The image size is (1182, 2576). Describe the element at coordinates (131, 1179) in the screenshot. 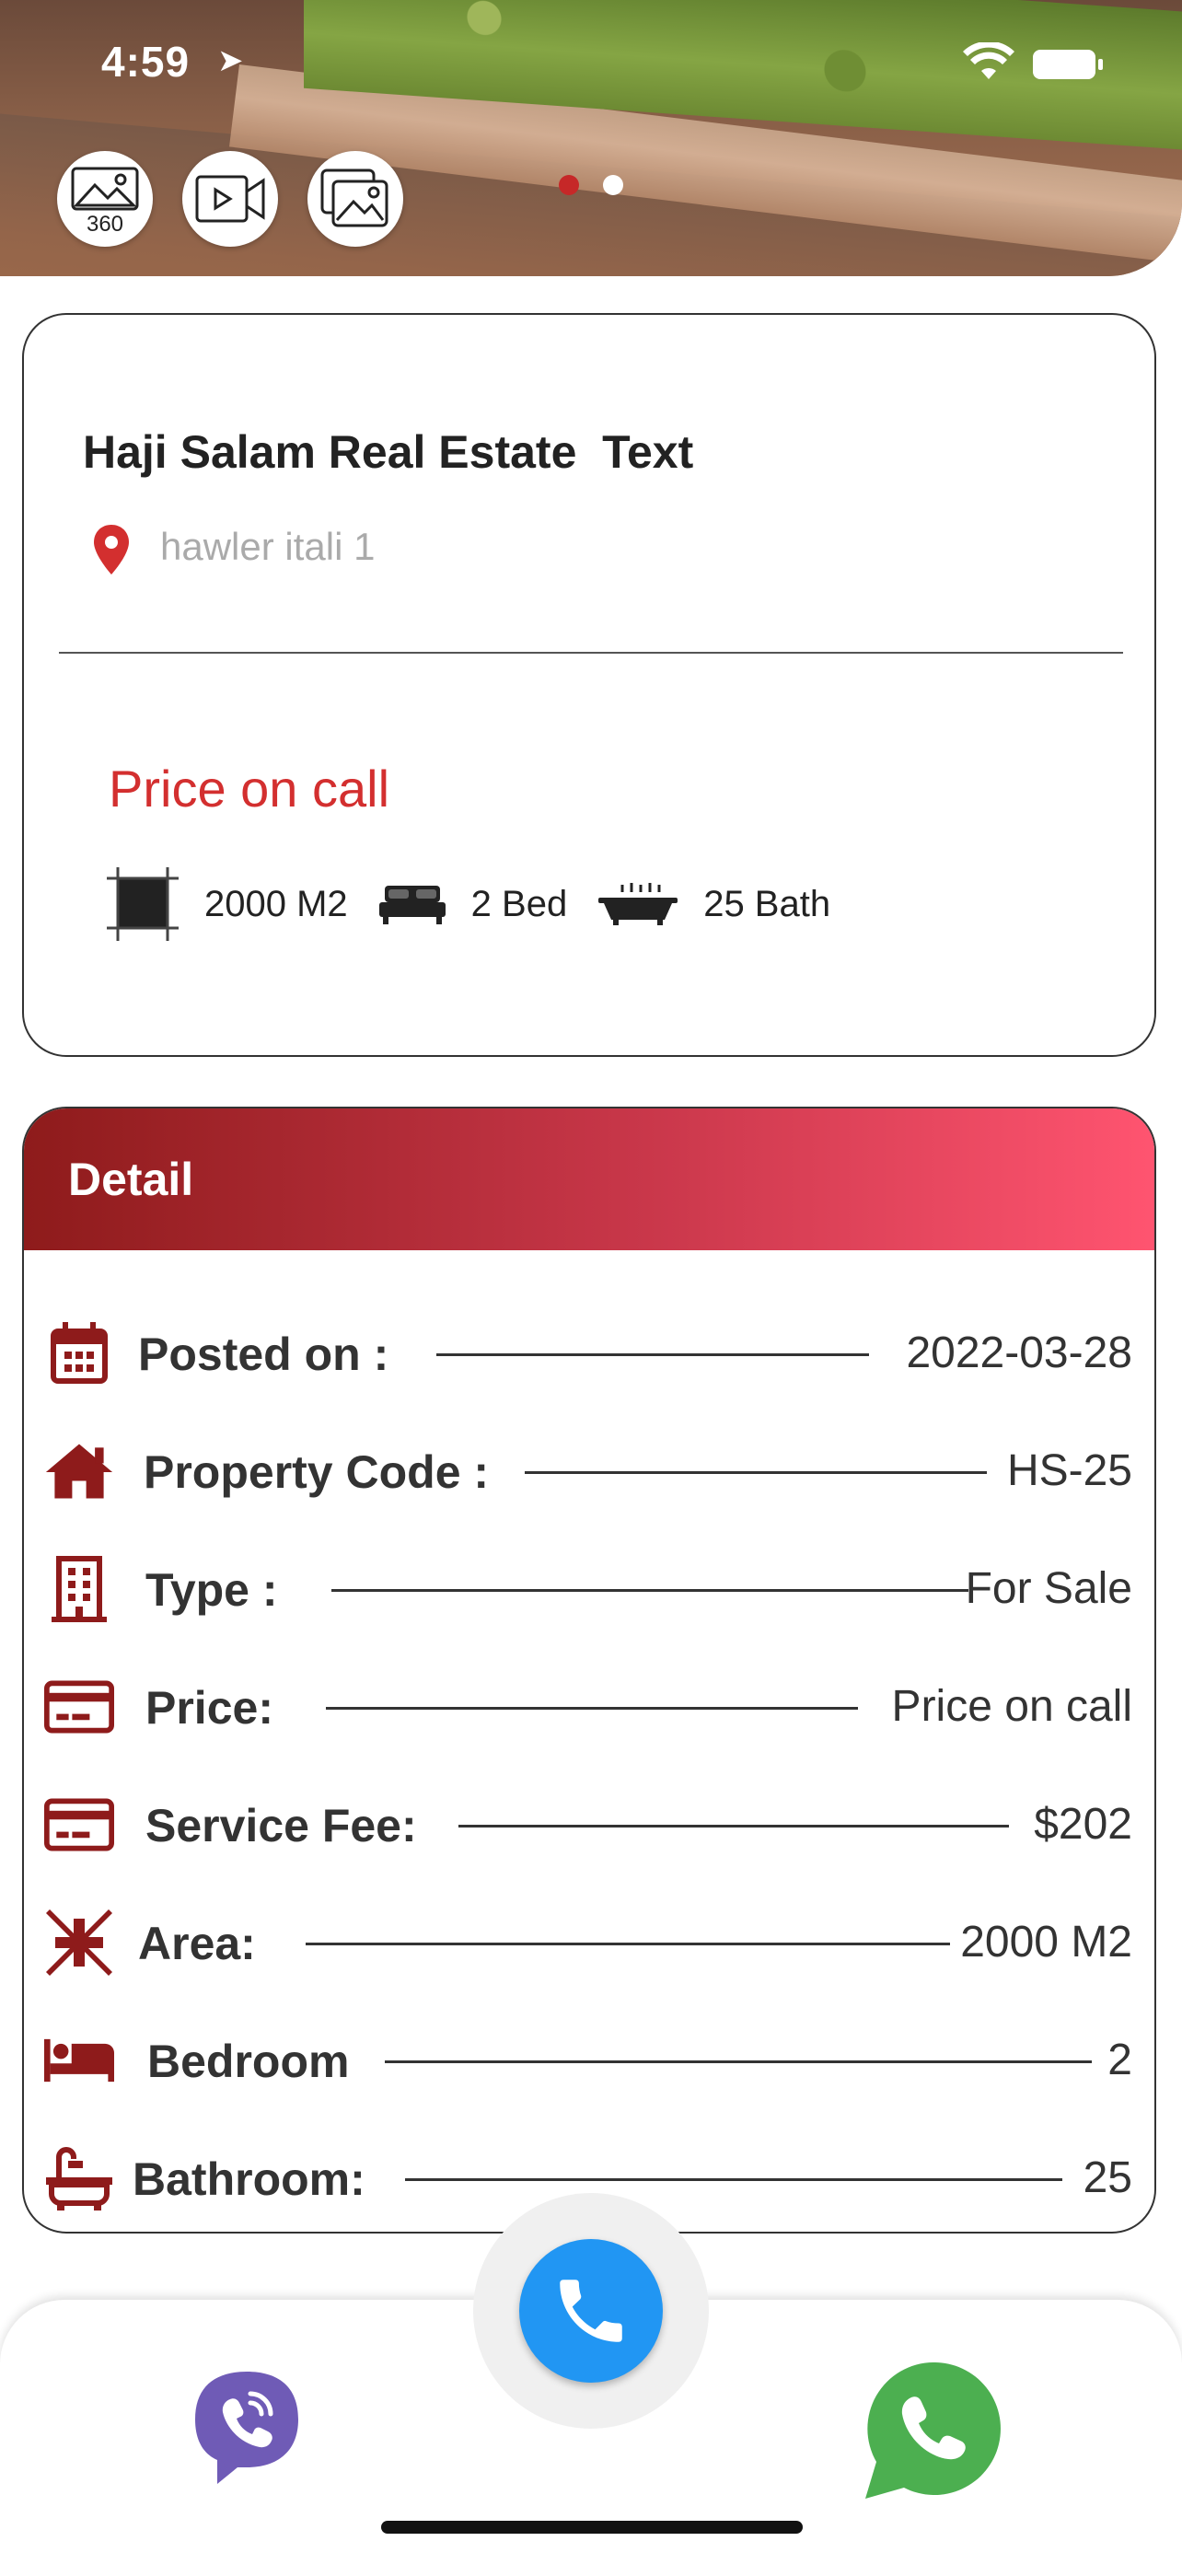

I see `detail-title: Detail` at that location.